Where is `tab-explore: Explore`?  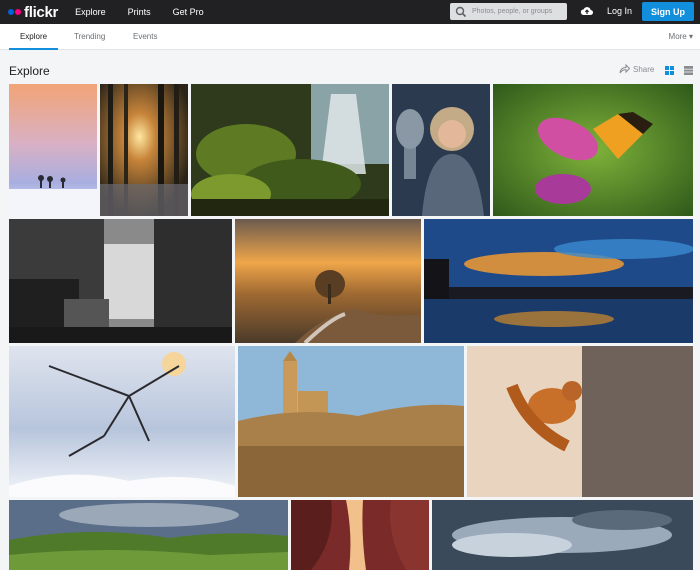
tab-explore: Explore is located at coordinates (33, 37).